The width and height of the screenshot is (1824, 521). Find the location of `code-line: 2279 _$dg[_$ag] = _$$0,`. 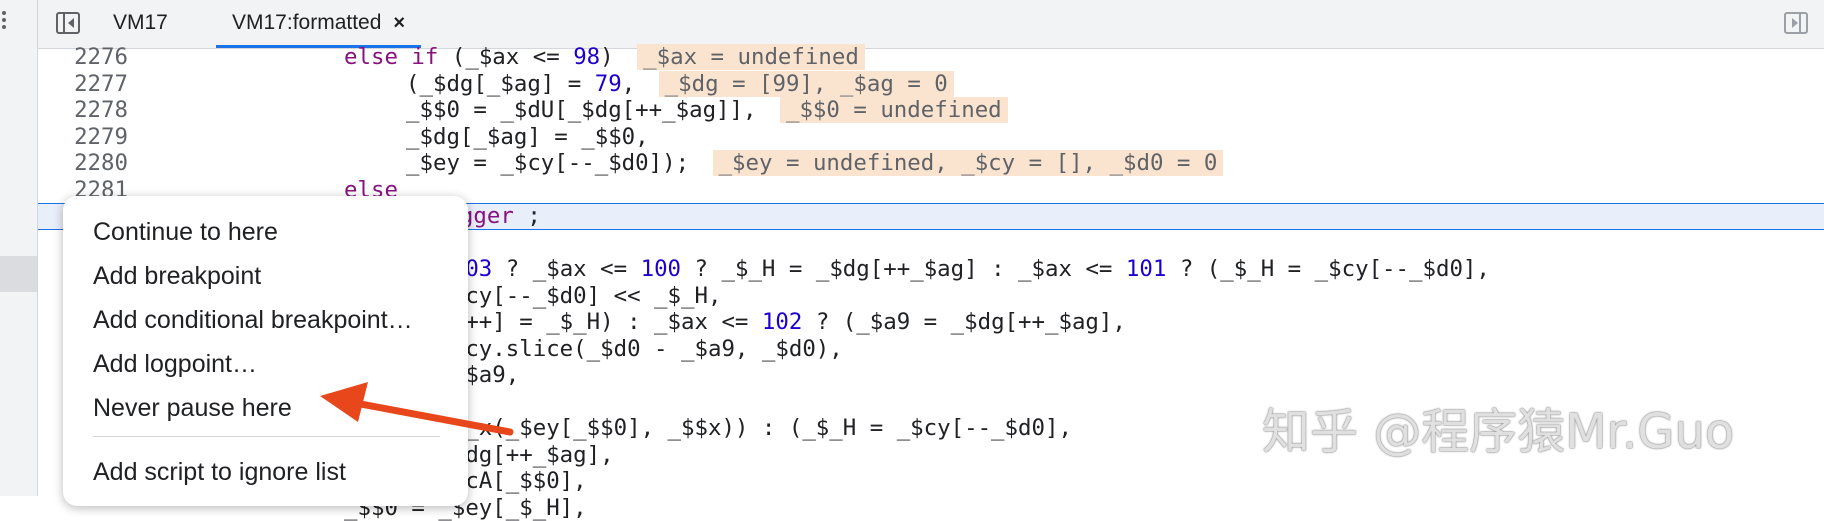

code-line: 2279 _$dg[_$ag] = _$$0, is located at coordinates (931, 137).